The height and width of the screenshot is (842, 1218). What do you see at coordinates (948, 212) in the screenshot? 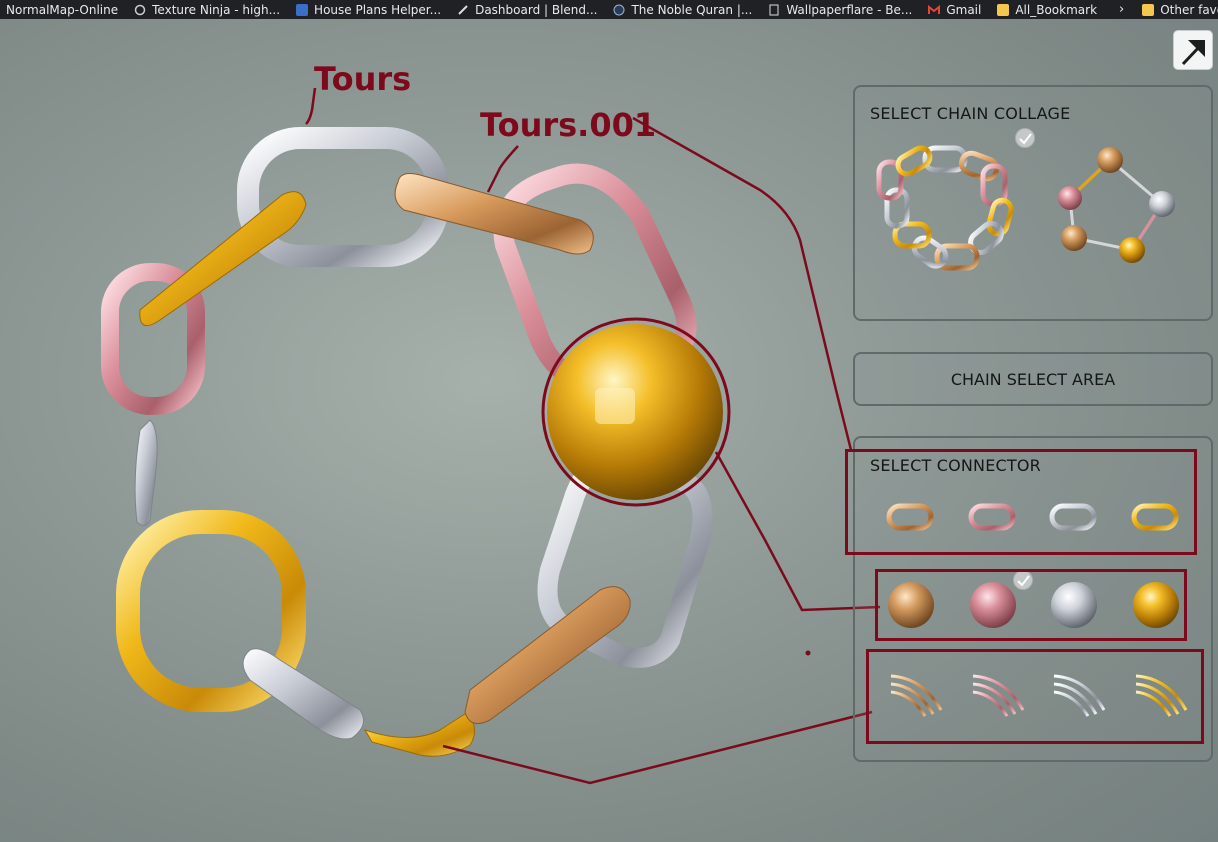
I see `collage-option-links` at bounding box center [948, 212].